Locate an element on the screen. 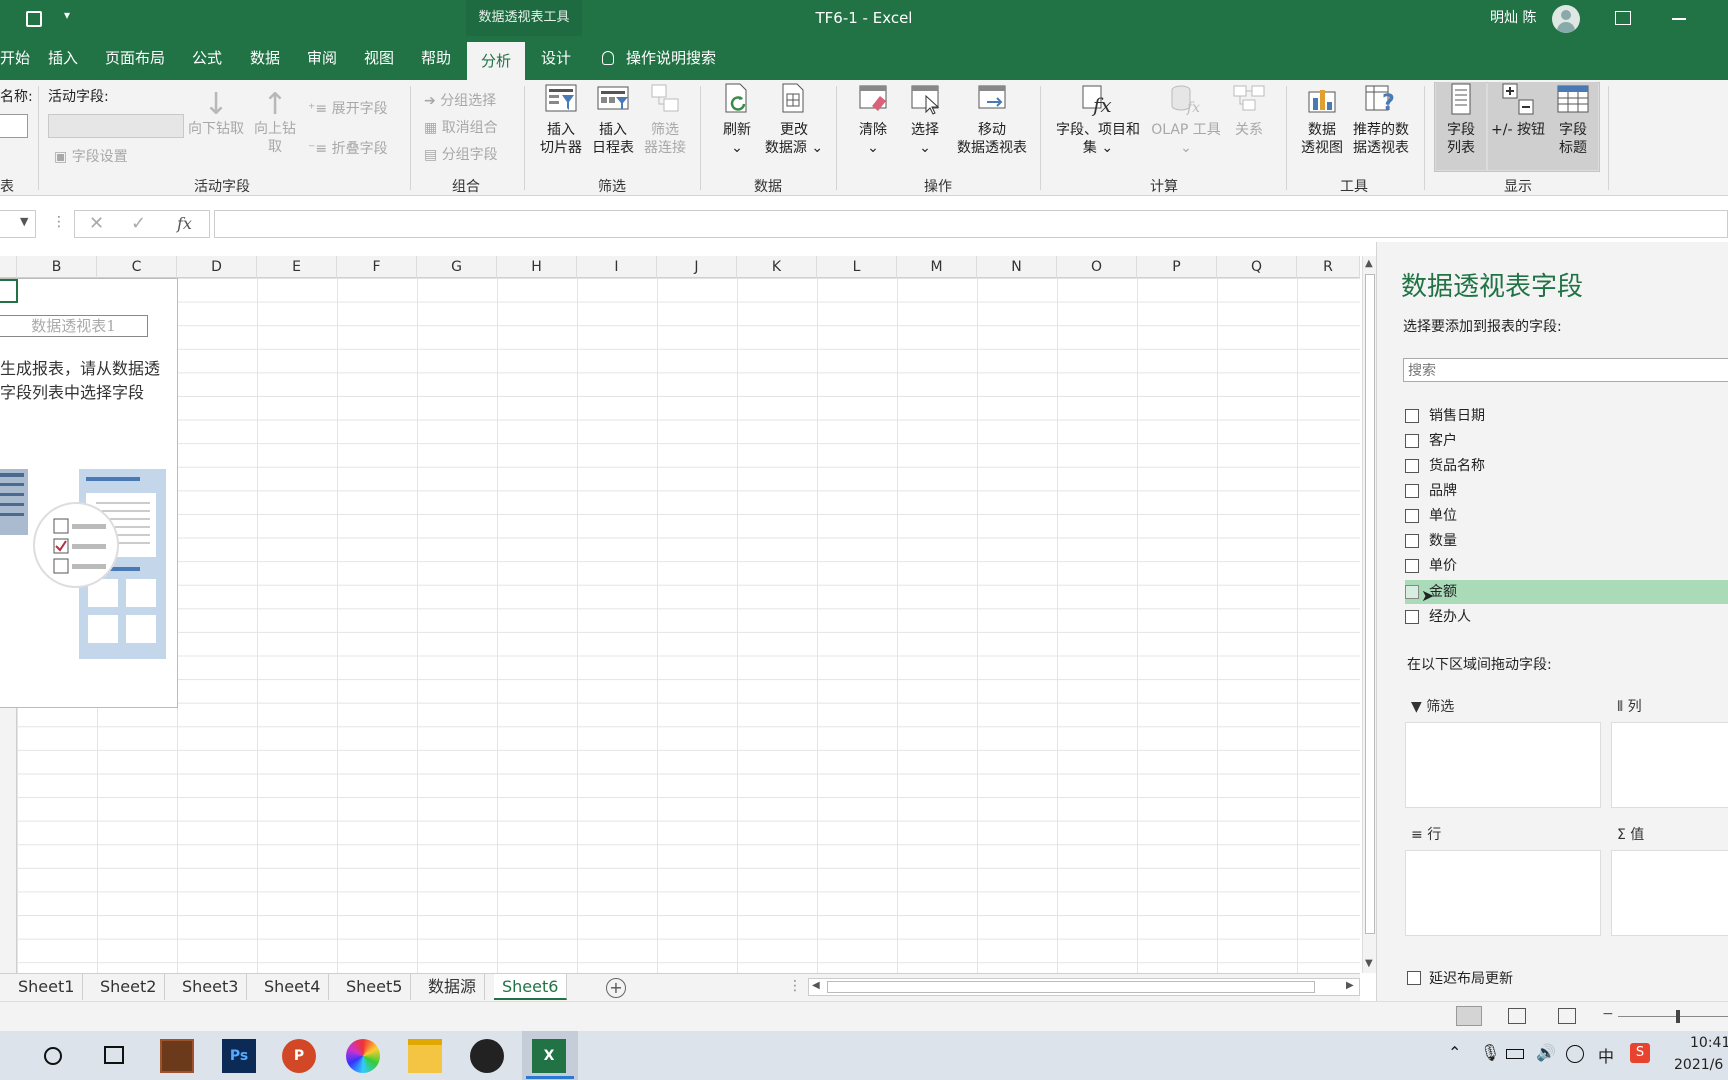  column-header: G is located at coordinates (457, 267).